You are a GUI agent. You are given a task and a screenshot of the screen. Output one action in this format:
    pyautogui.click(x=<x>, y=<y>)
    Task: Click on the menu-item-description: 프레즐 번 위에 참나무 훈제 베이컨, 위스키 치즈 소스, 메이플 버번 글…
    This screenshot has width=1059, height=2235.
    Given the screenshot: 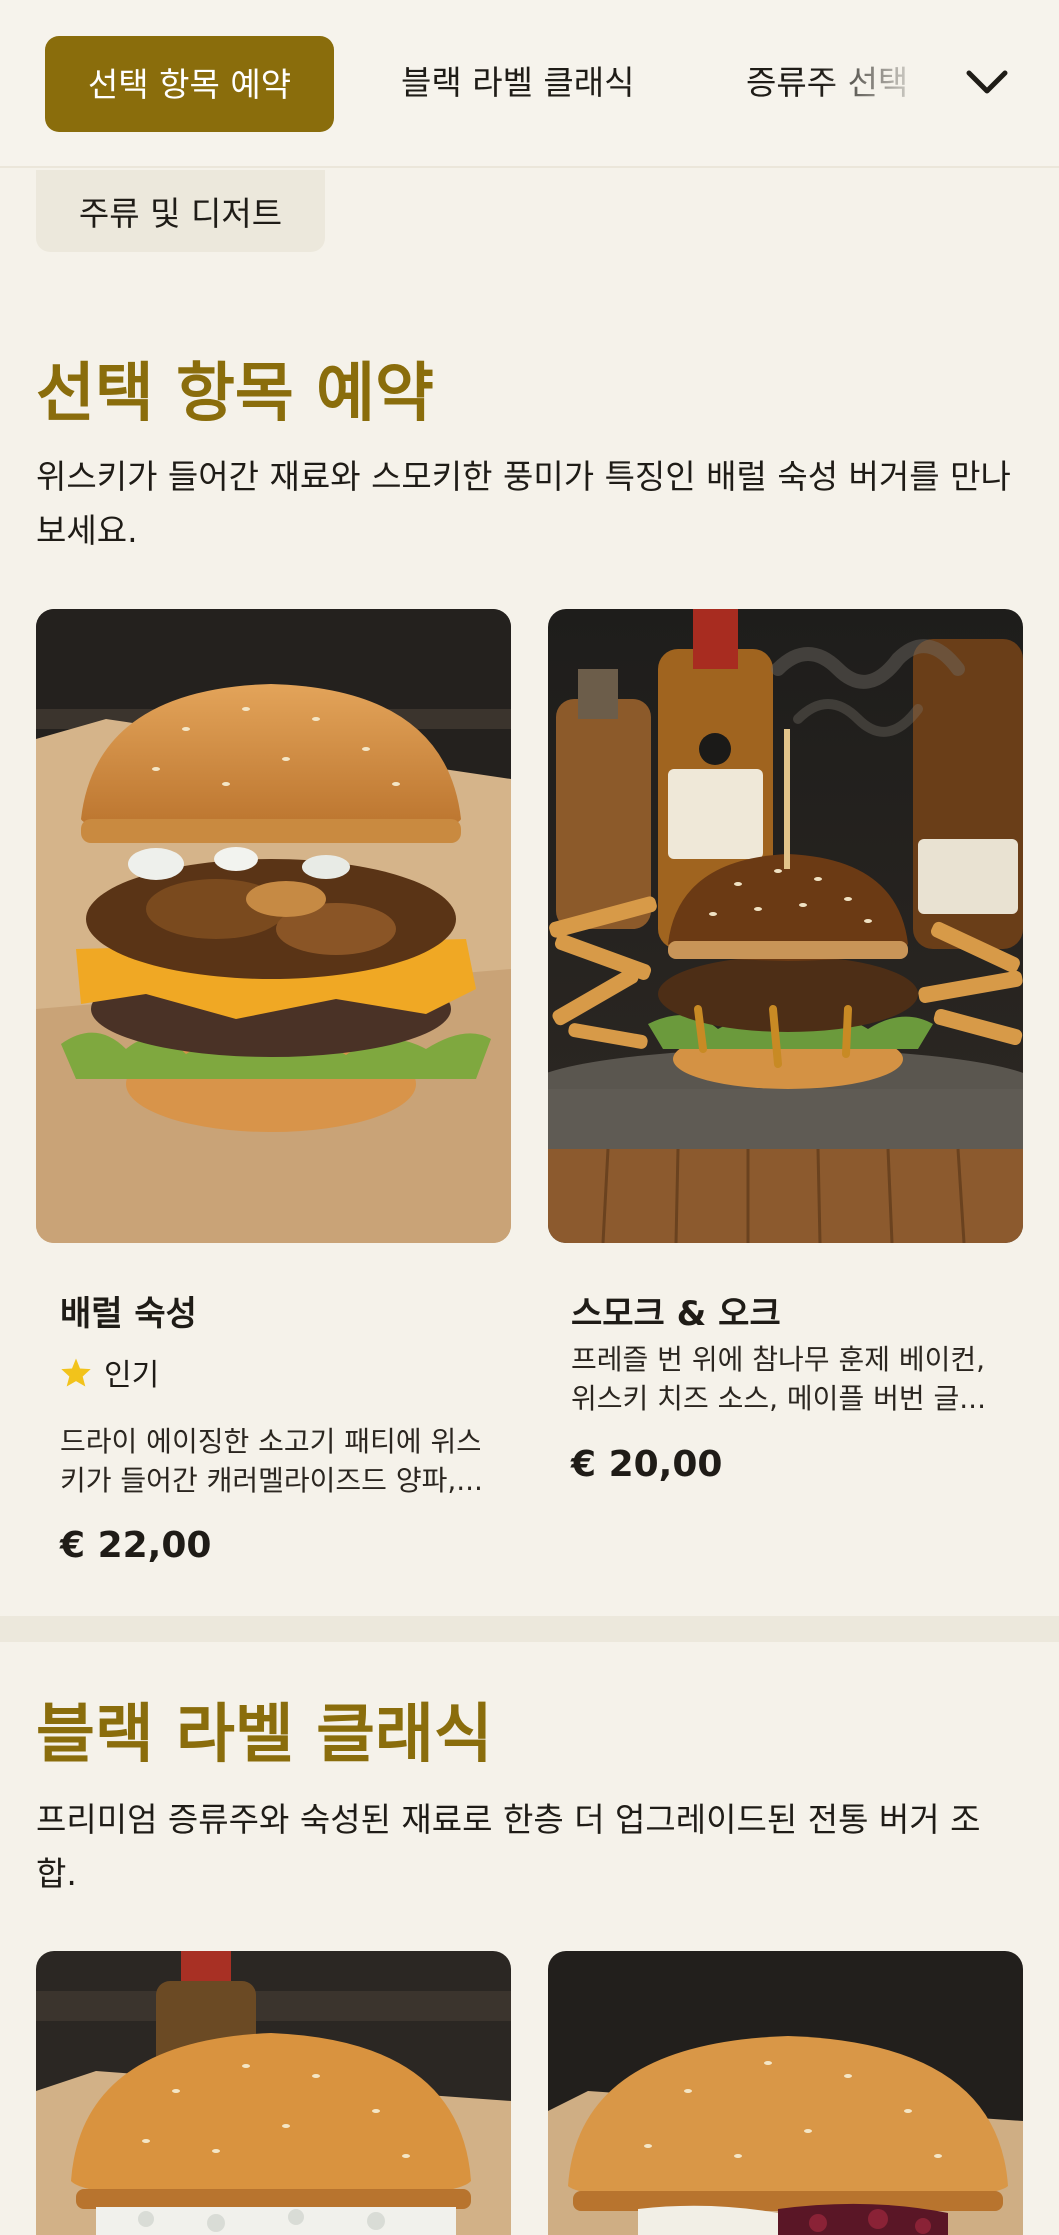 What is the action you would take?
    pyautogui.click(x=778, y=1379)
    